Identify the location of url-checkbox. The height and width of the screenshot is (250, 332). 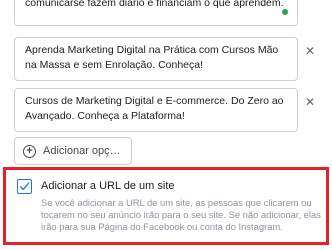
(24, 186).